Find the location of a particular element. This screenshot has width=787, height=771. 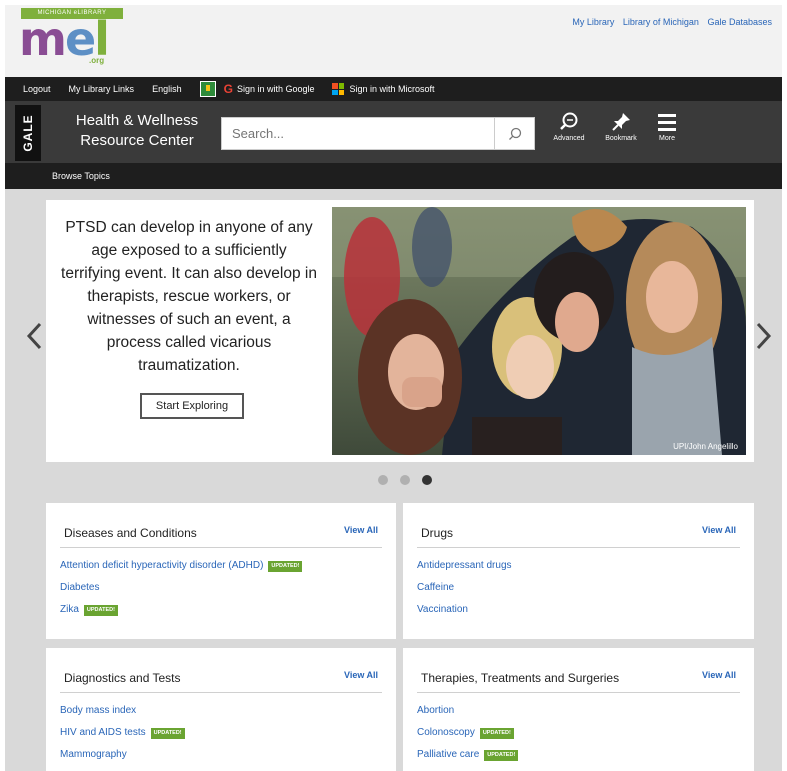

list-item: Zika UPDATED! is located at coordinates (221, 610).